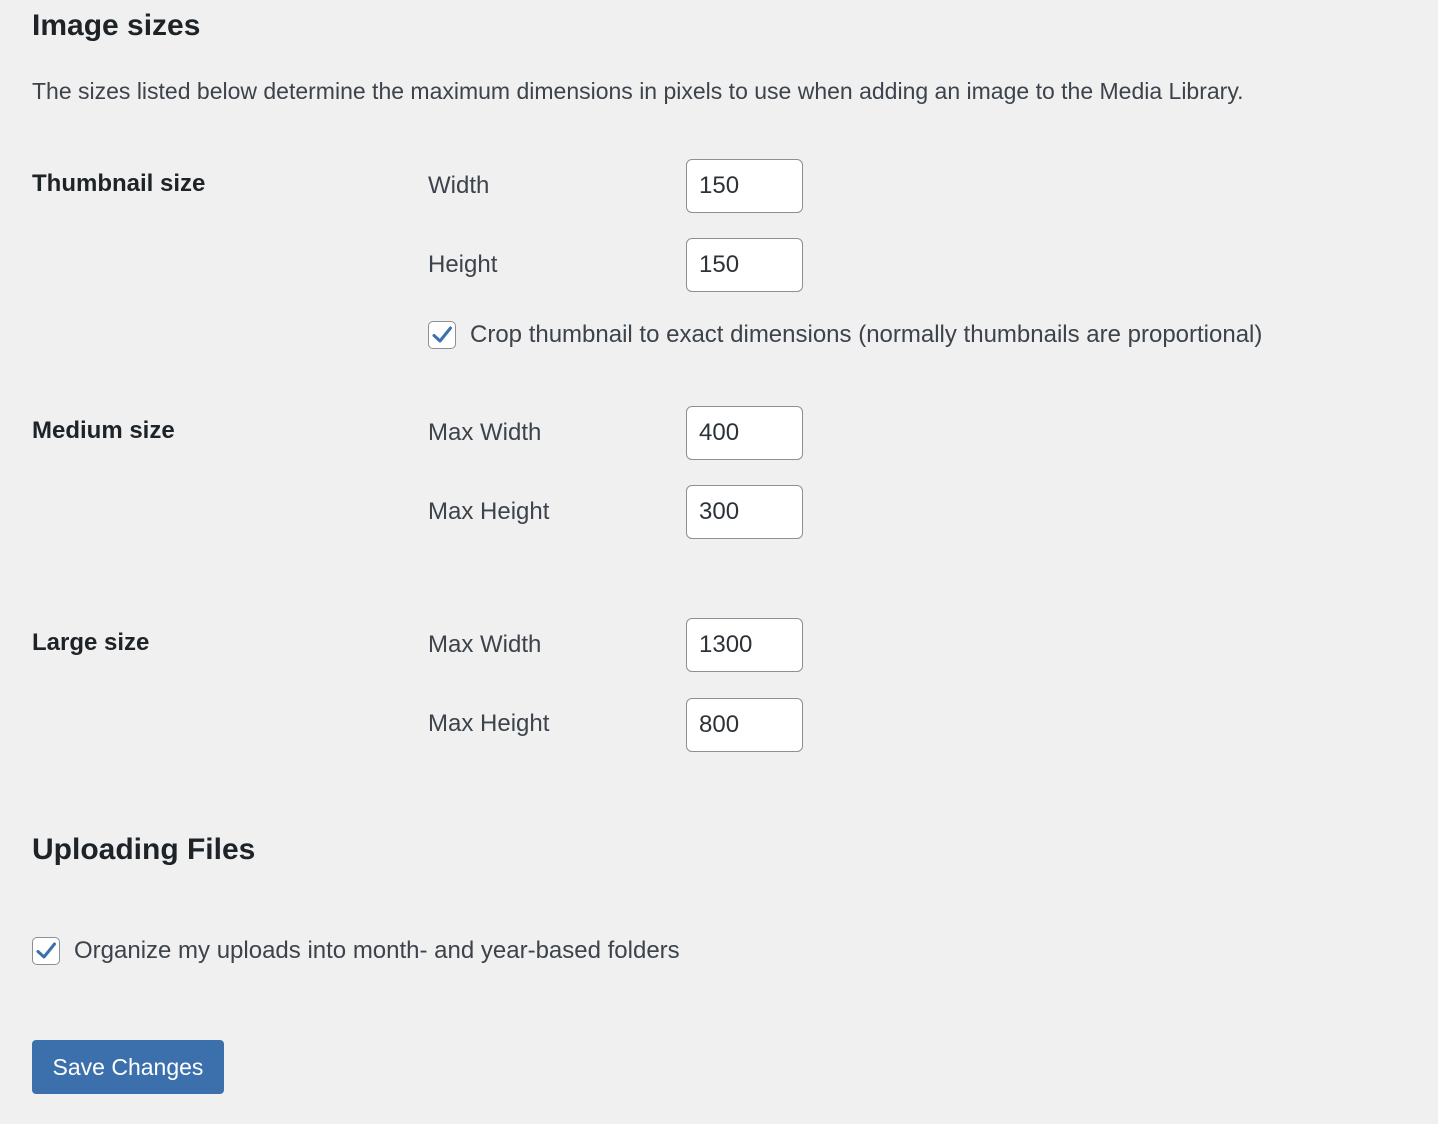 The image size is (1438, 1124). I want to click on medium-size-label: Medium size, so click(103, 430).